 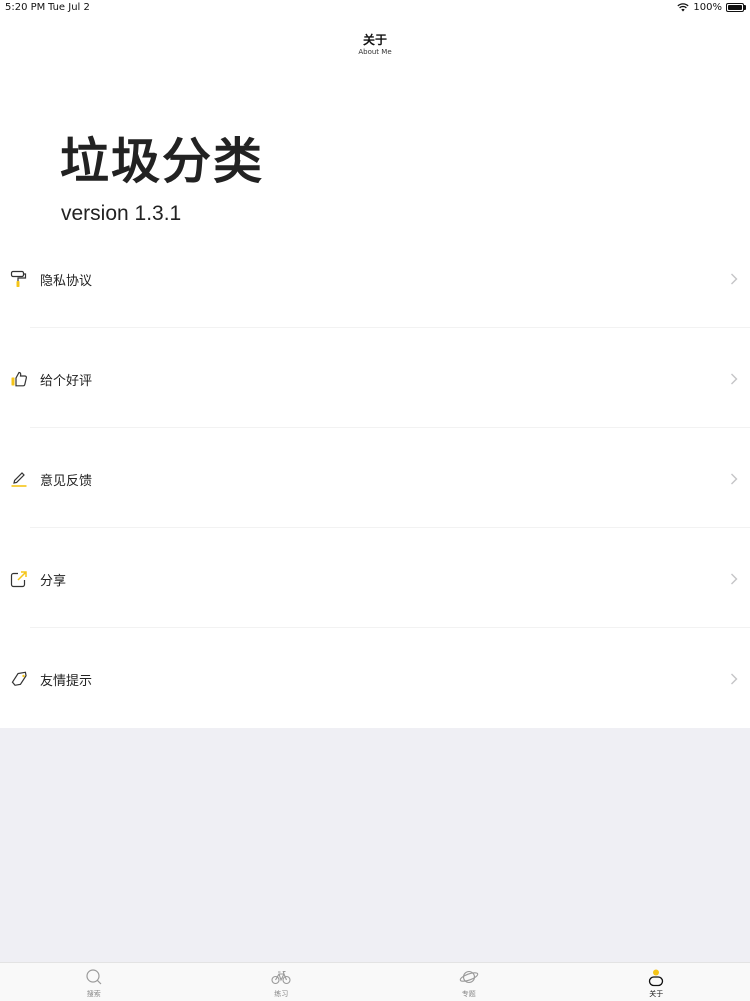 I want to click on tab-bar: 搜索 练习 专题 关于, so click(x=375, y=981).